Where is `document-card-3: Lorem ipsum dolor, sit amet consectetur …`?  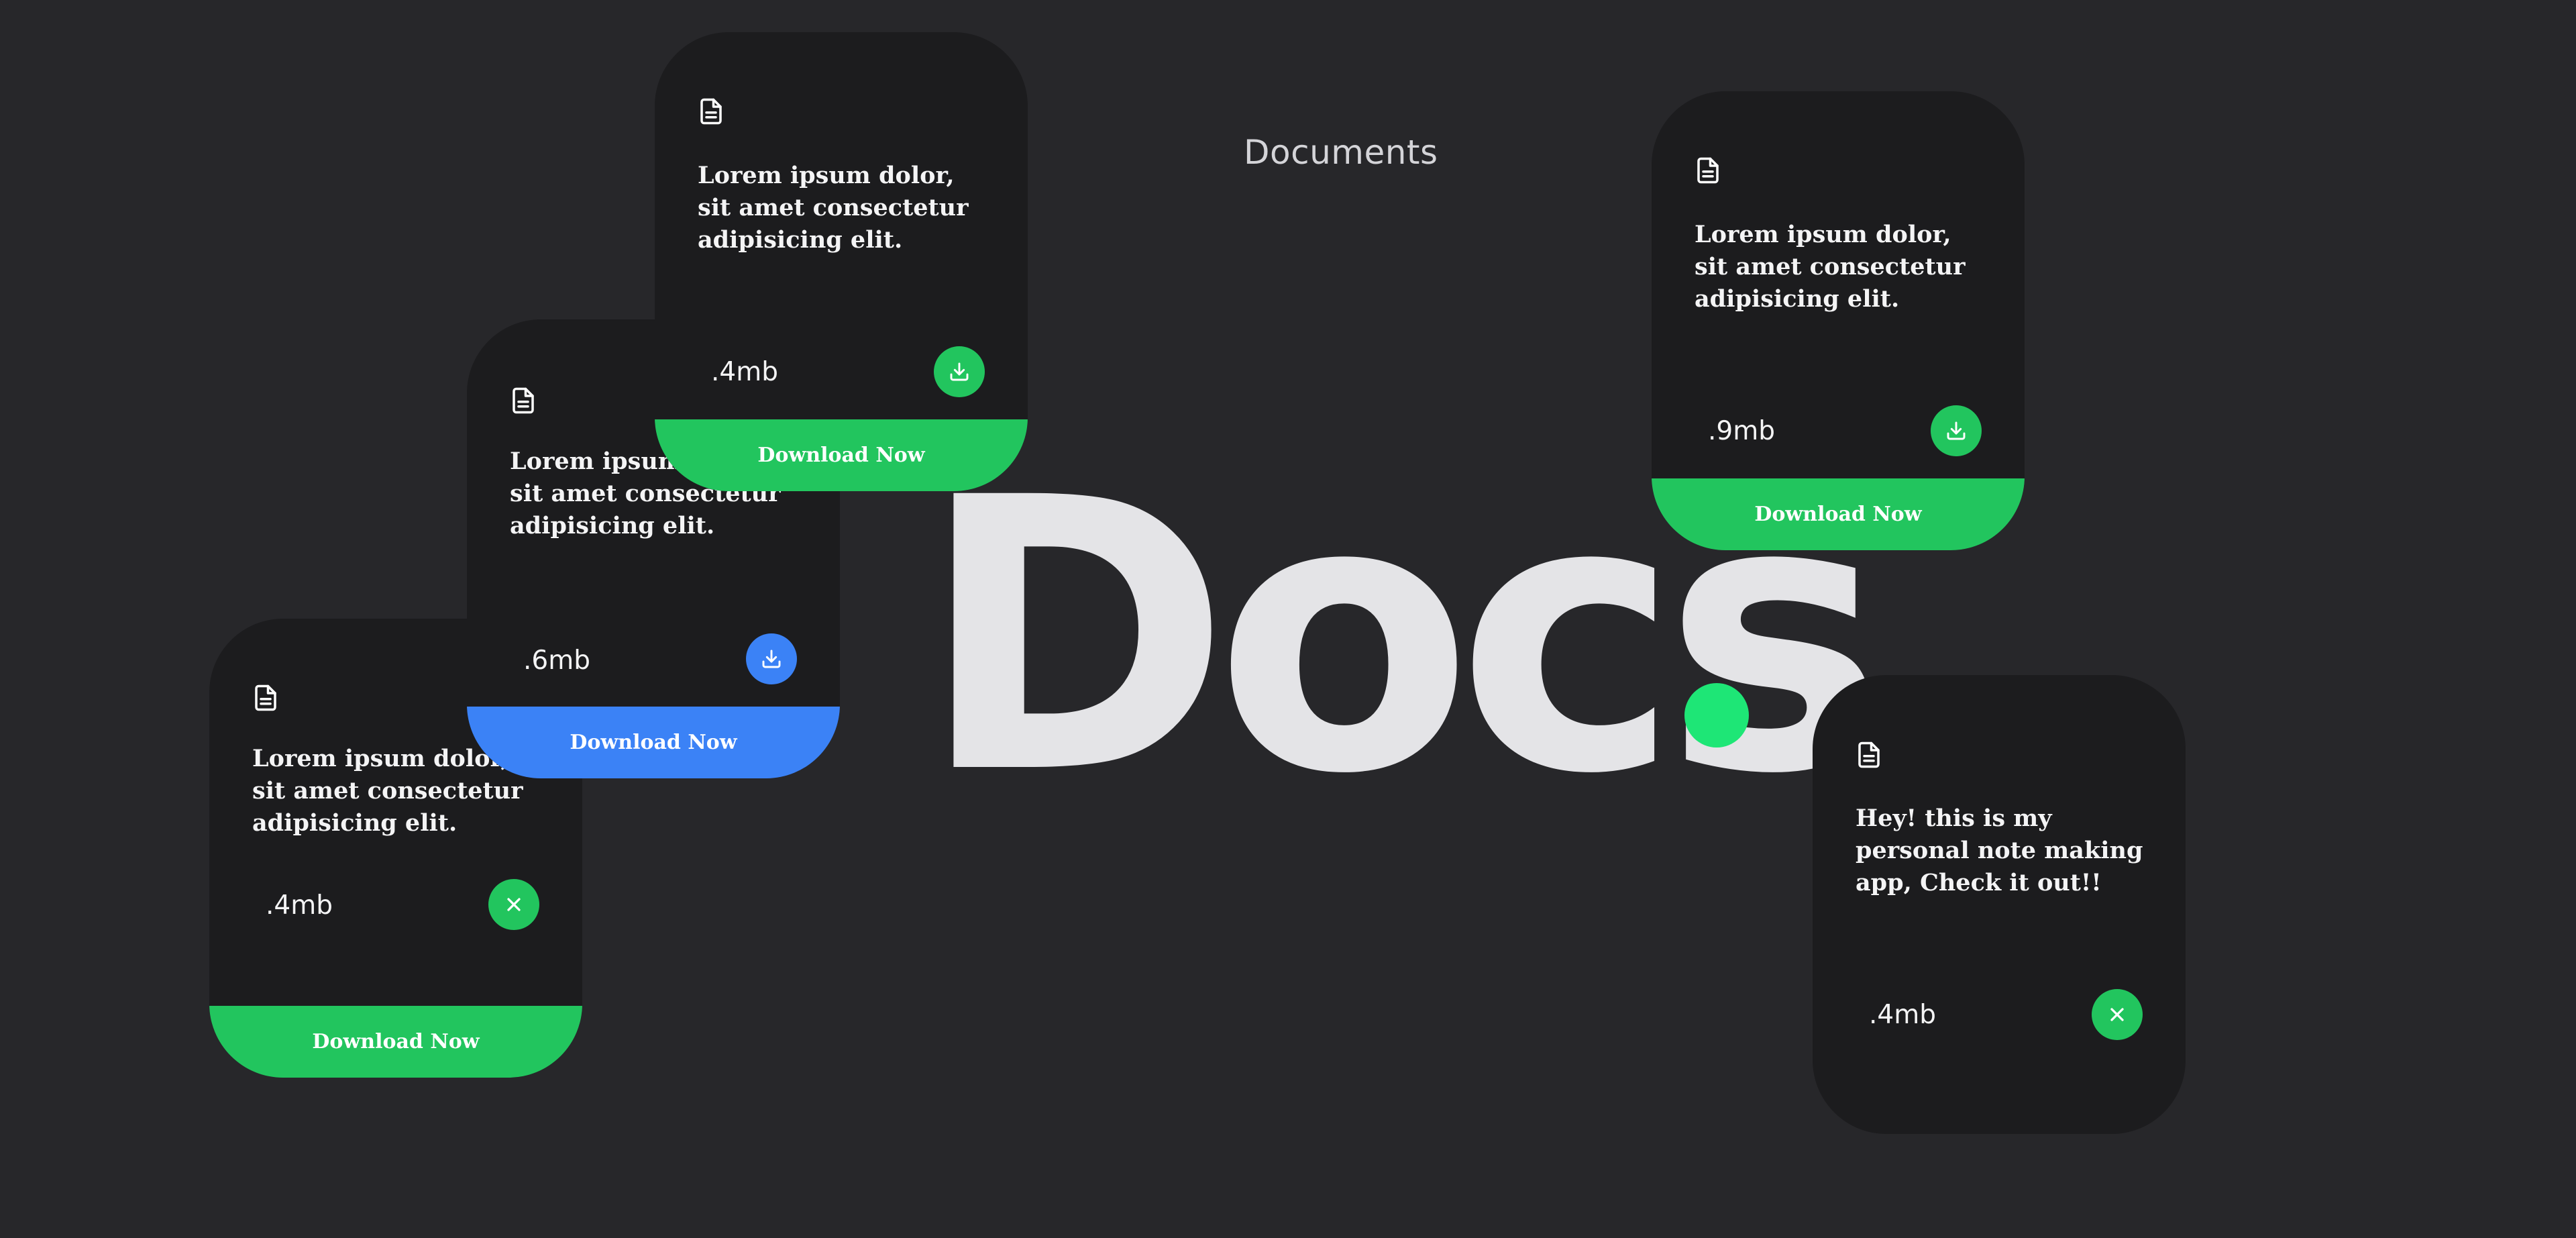 document-card-3: Lorem ipsum dolor, sit amet consectetur … is located at coordinates (841, 262).